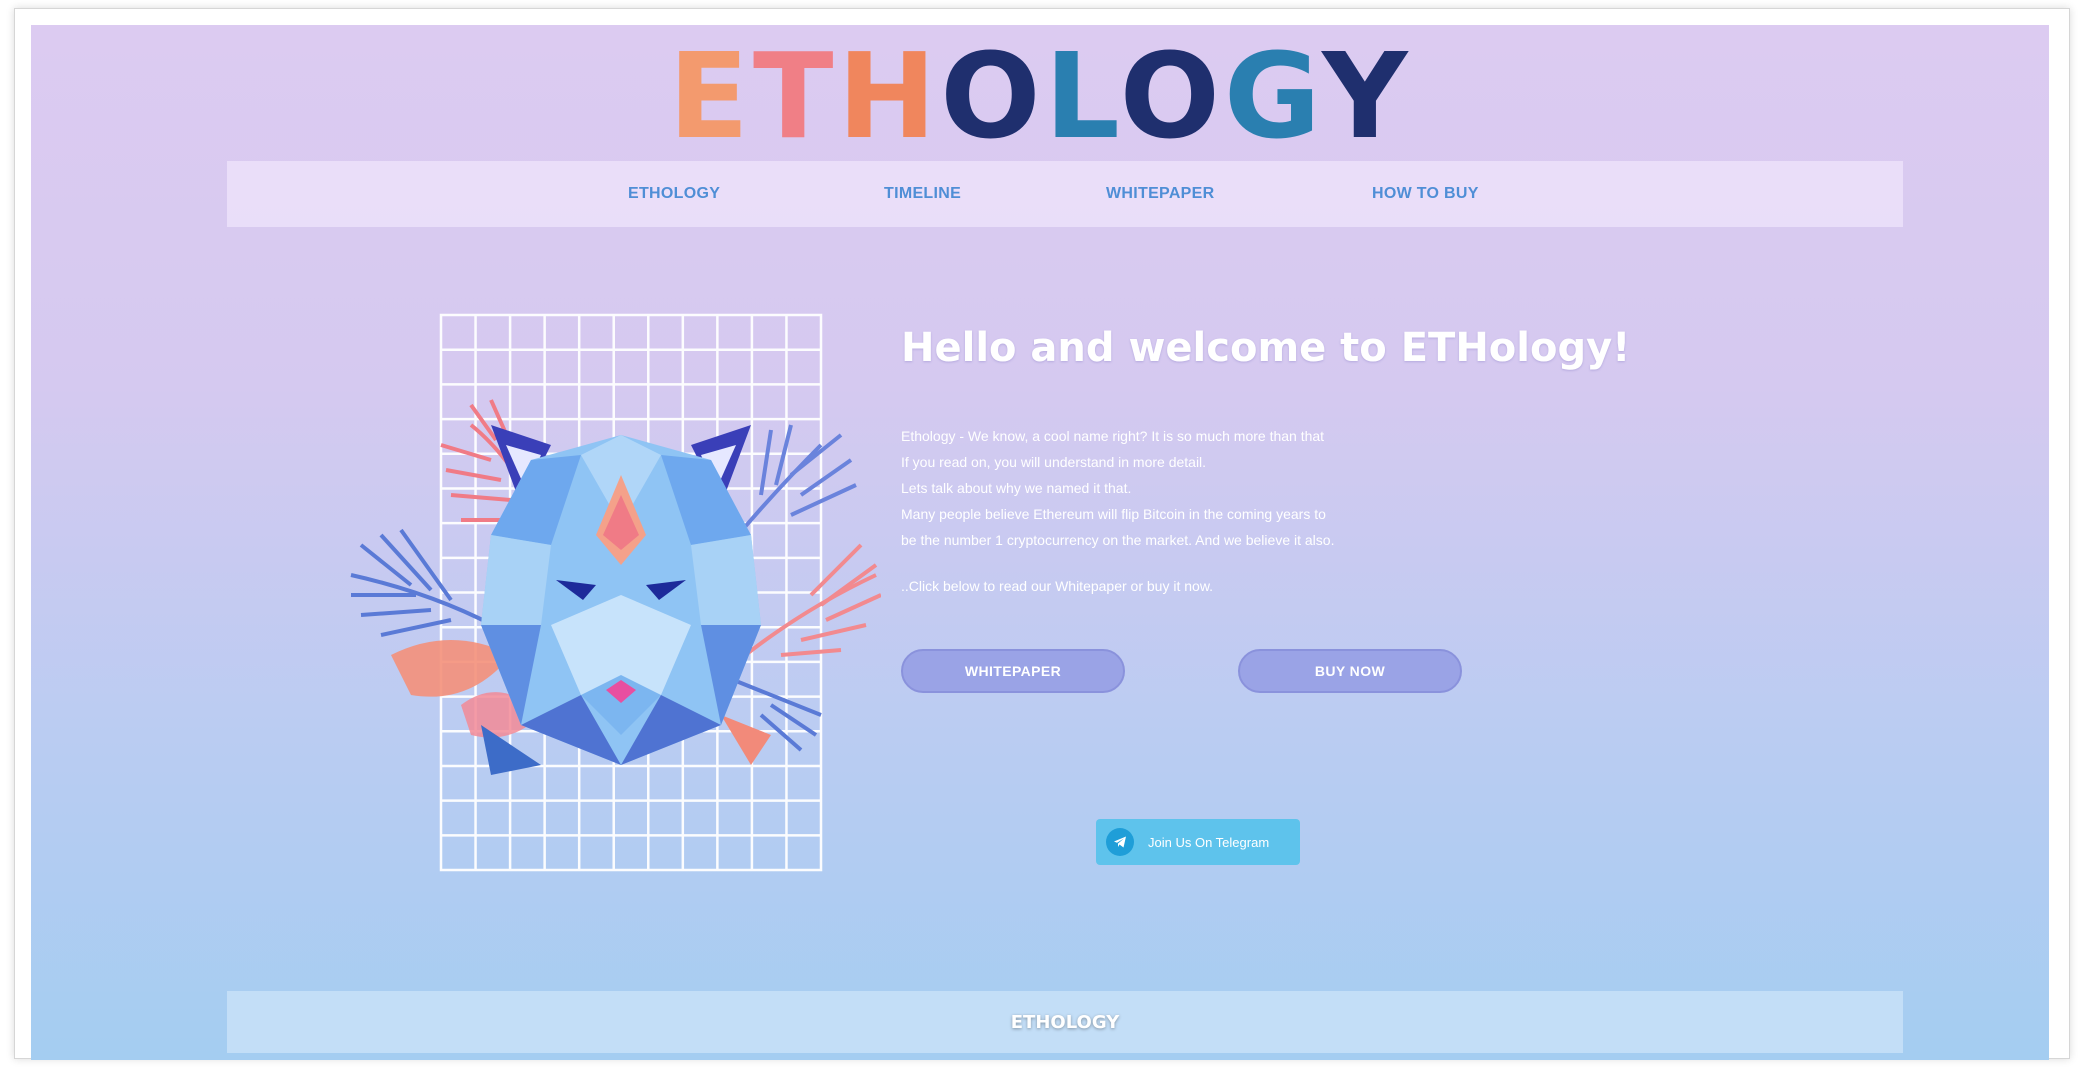 The height and width of the screenshot is (1067, 2082). I want to click on site-logo: ETHOLOGY, so click(1040, 96).